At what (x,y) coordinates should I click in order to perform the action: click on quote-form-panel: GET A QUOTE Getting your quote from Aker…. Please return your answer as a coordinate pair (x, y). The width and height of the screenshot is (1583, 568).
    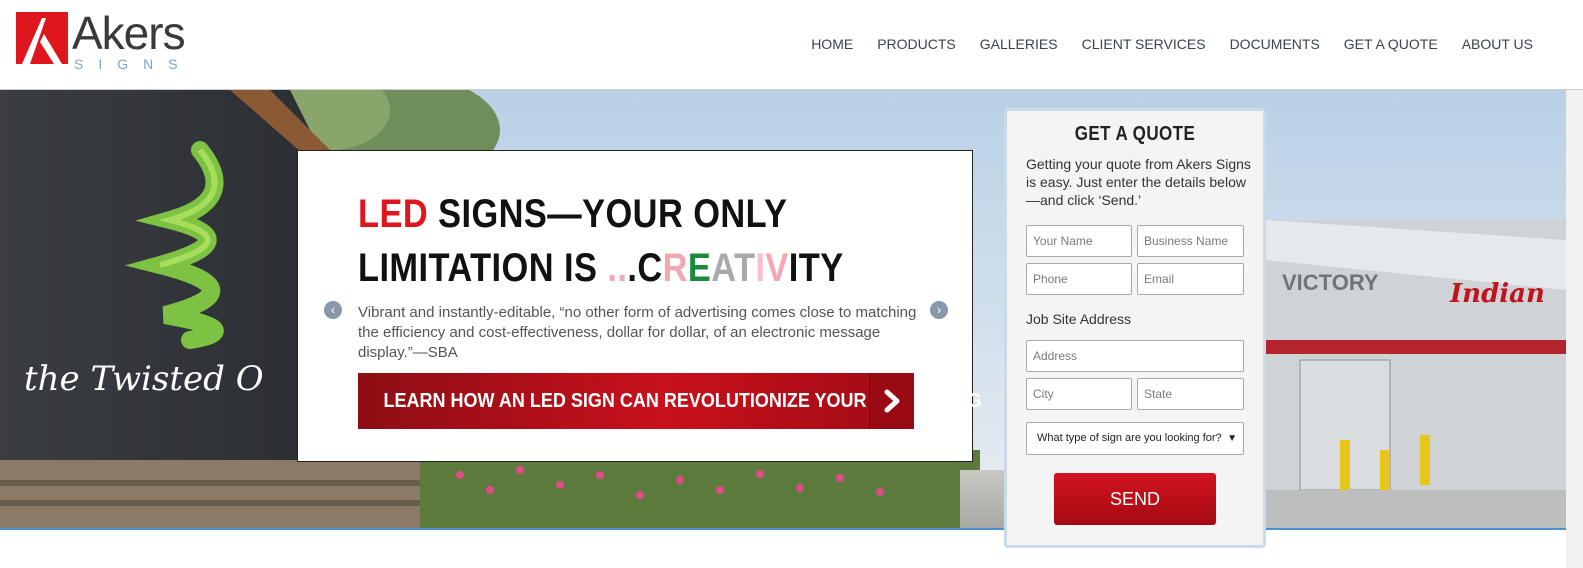
    Looking at the image, I should click on (1135, 328).